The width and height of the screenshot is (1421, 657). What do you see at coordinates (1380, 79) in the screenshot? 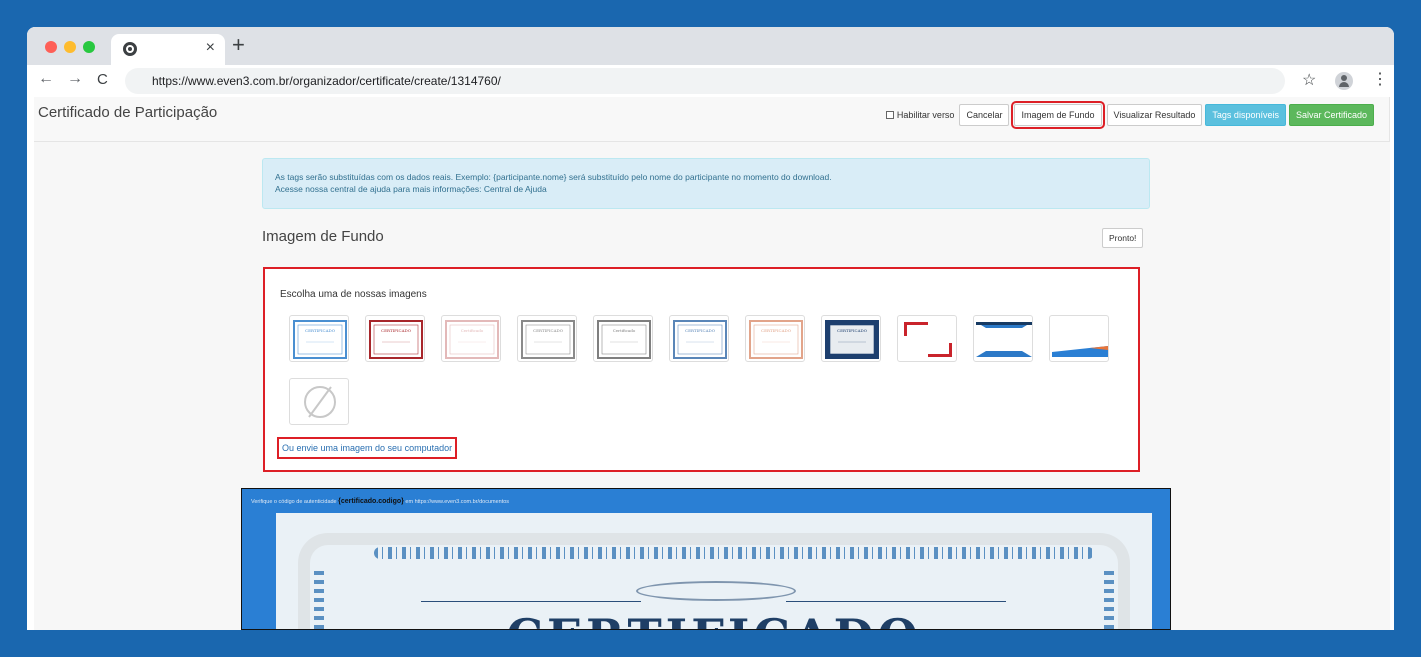
I see `kebab-menu-icon: ⋮` at bounding box center [1380, 79].